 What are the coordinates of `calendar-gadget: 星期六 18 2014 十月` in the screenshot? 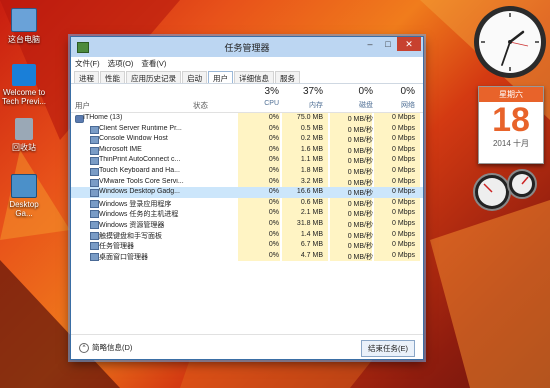 It's located at (511, 125).